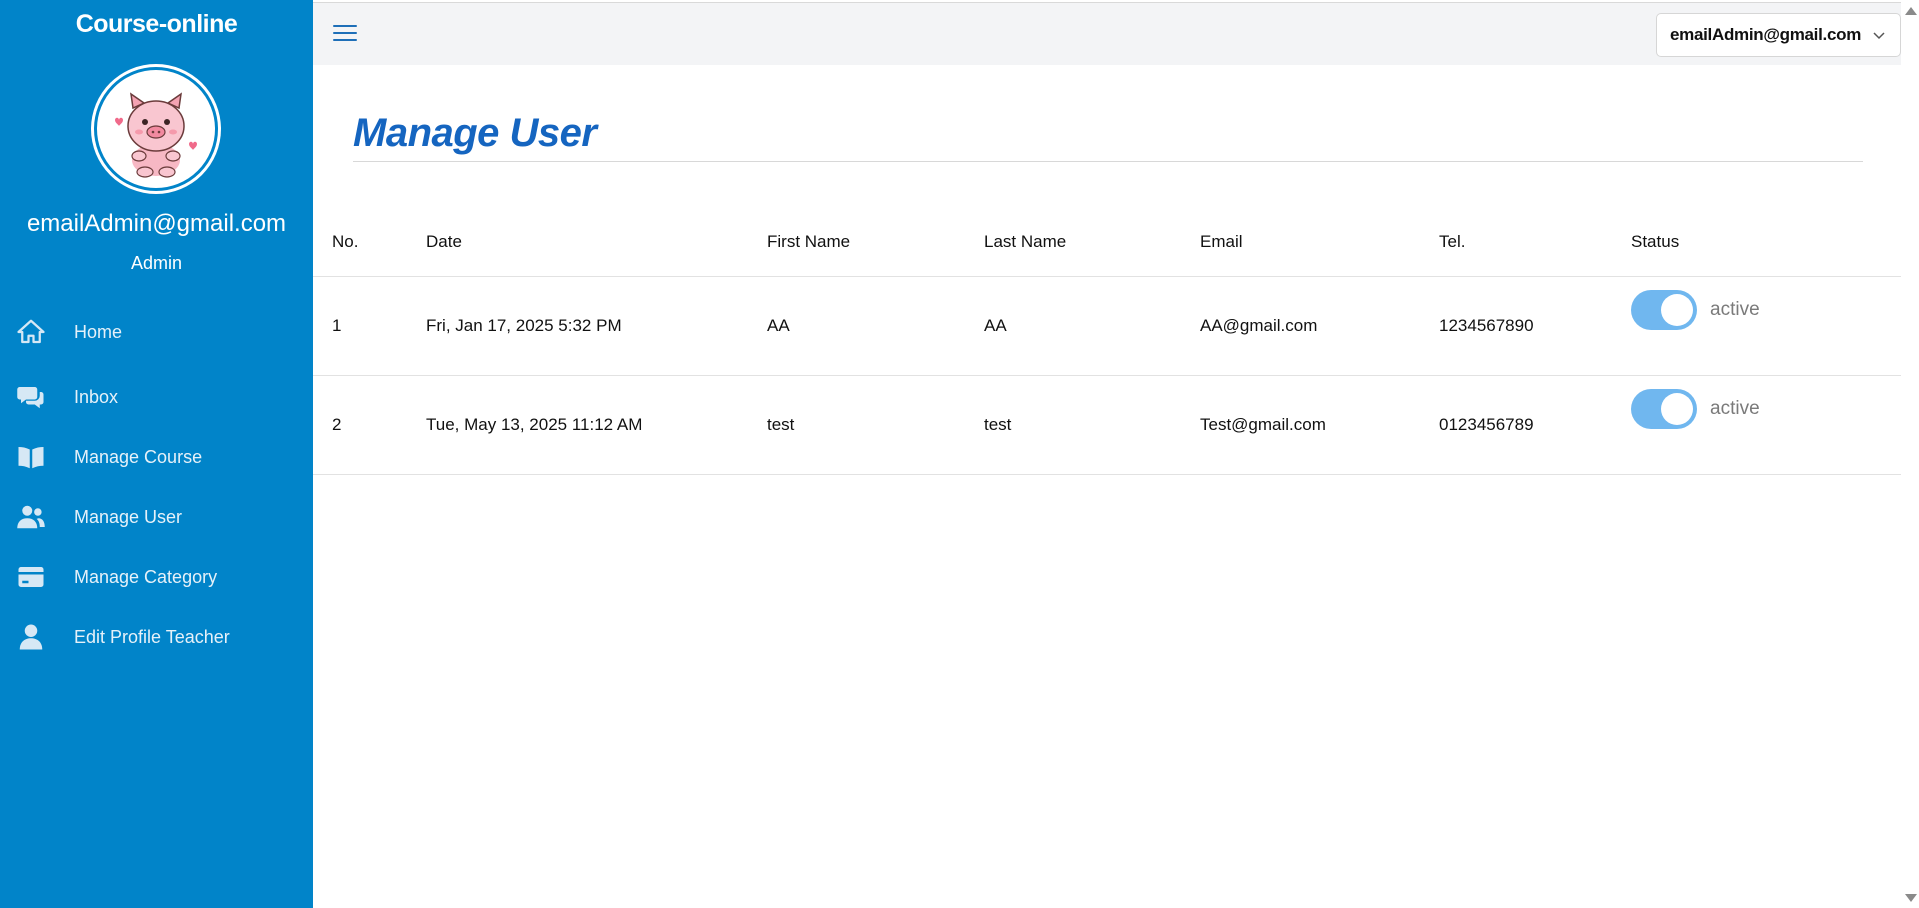 This screenshot has height=908, width=1919. I want to click on account-dropdown-label: emailAdmin@gmail.com, so click(1766, 34).